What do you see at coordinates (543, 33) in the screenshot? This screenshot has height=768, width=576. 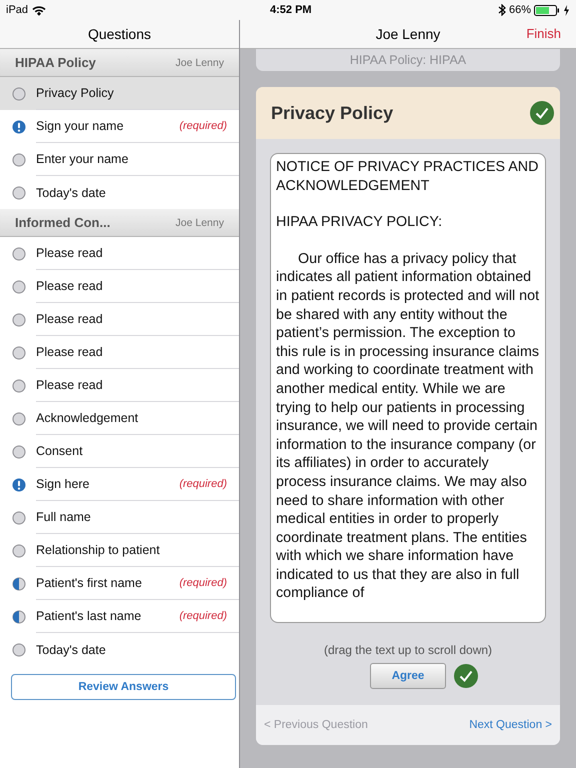 I see `finish-button: Finish` at bounding box center [543, 33].